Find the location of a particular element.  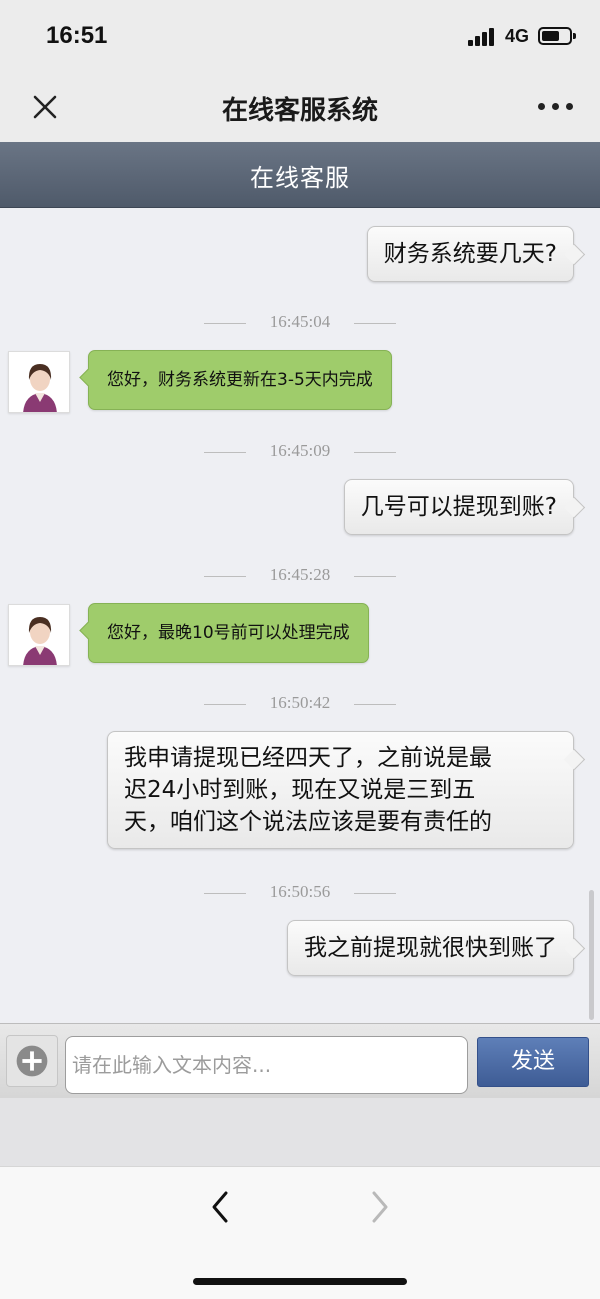

nav-bar: 在线客服系统 is located at coordinates (300, 107).